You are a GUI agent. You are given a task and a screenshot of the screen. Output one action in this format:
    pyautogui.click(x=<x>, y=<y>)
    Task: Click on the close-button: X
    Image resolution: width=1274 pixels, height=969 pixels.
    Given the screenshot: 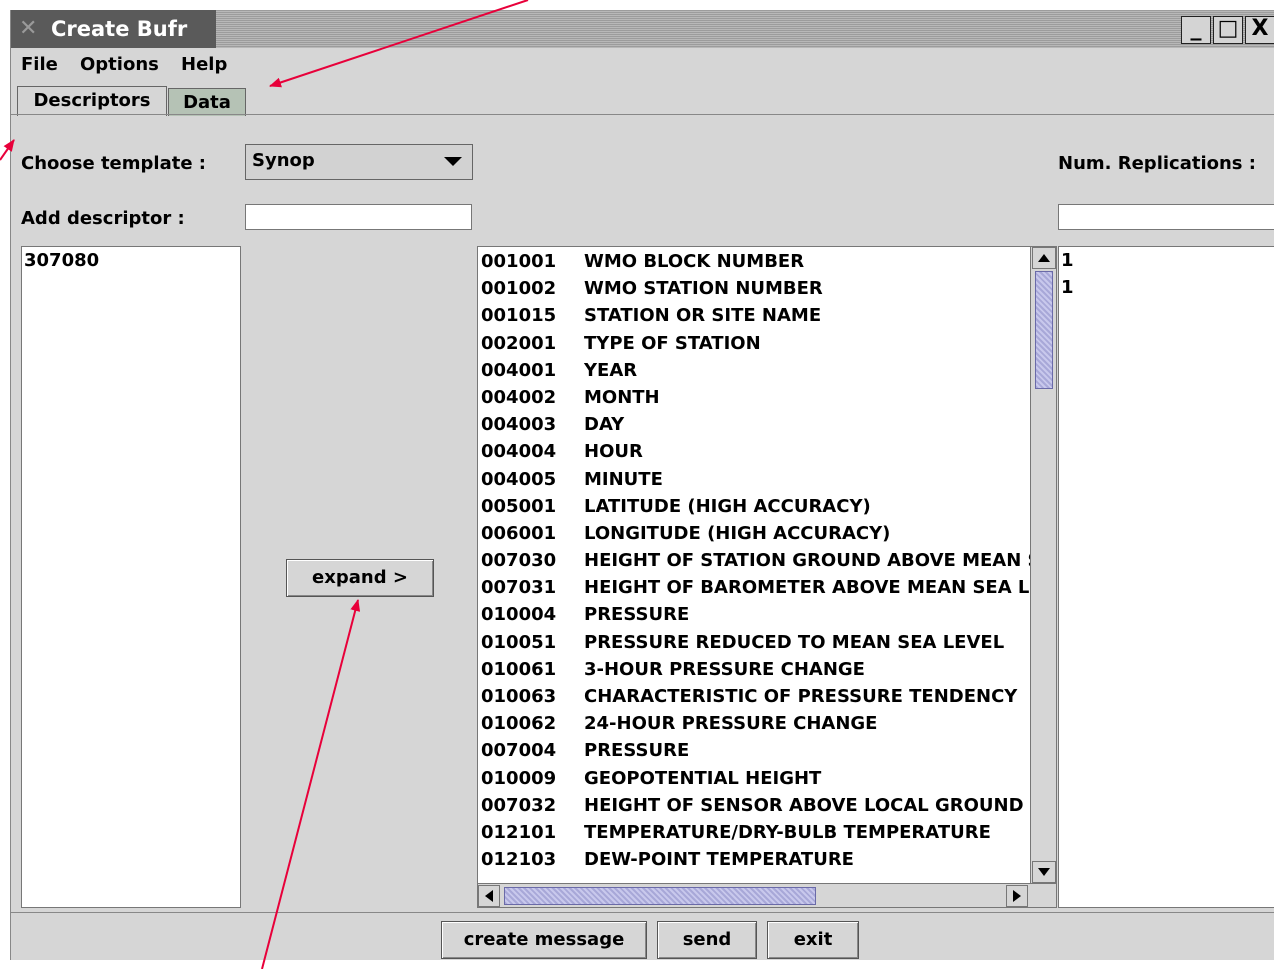 What is the action you would take?
    pyautogui.click(x=1259, y=30)
    